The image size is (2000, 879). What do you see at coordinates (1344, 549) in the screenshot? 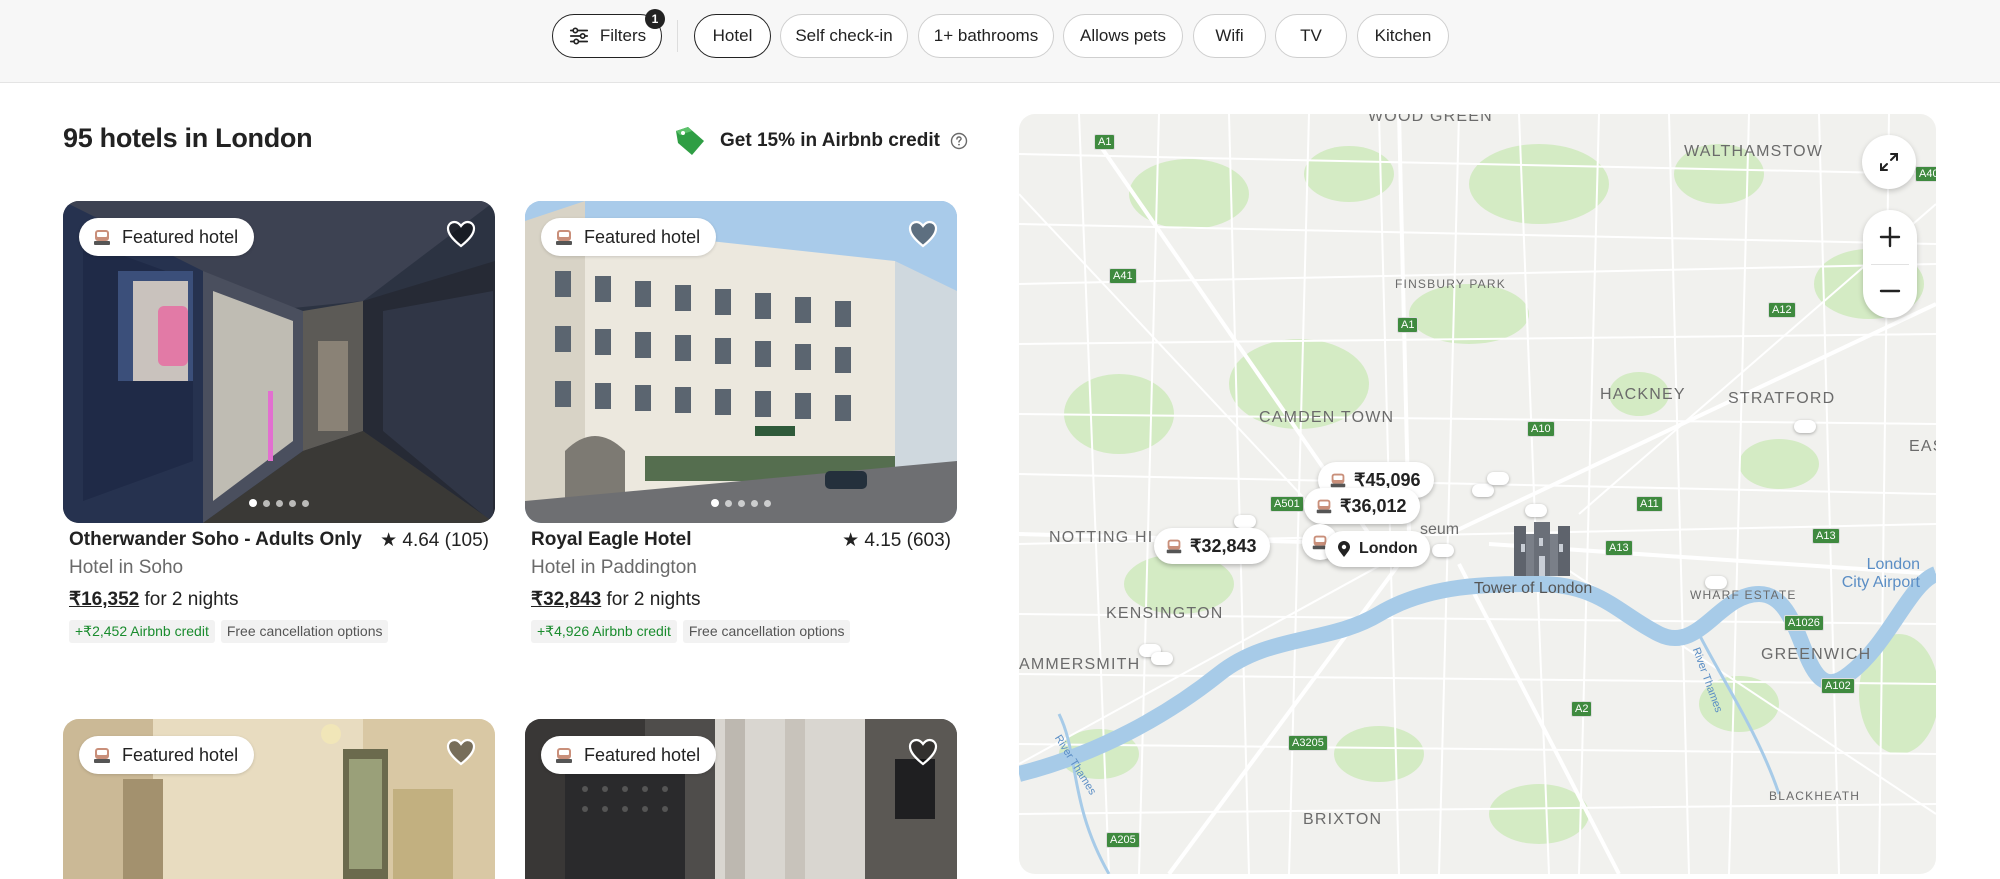
I see `pin-icon` at bounding box center [1344, 549].